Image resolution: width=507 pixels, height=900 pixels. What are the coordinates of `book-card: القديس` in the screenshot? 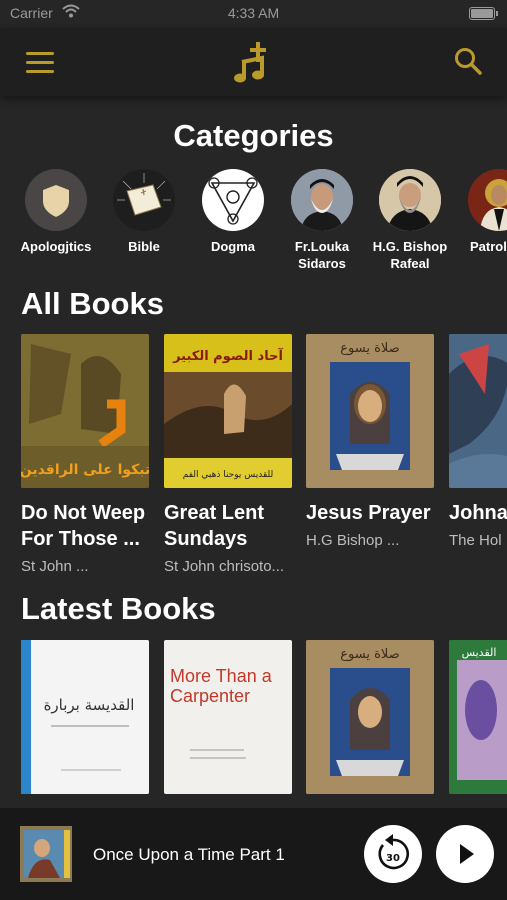 It's located at (478, 717).